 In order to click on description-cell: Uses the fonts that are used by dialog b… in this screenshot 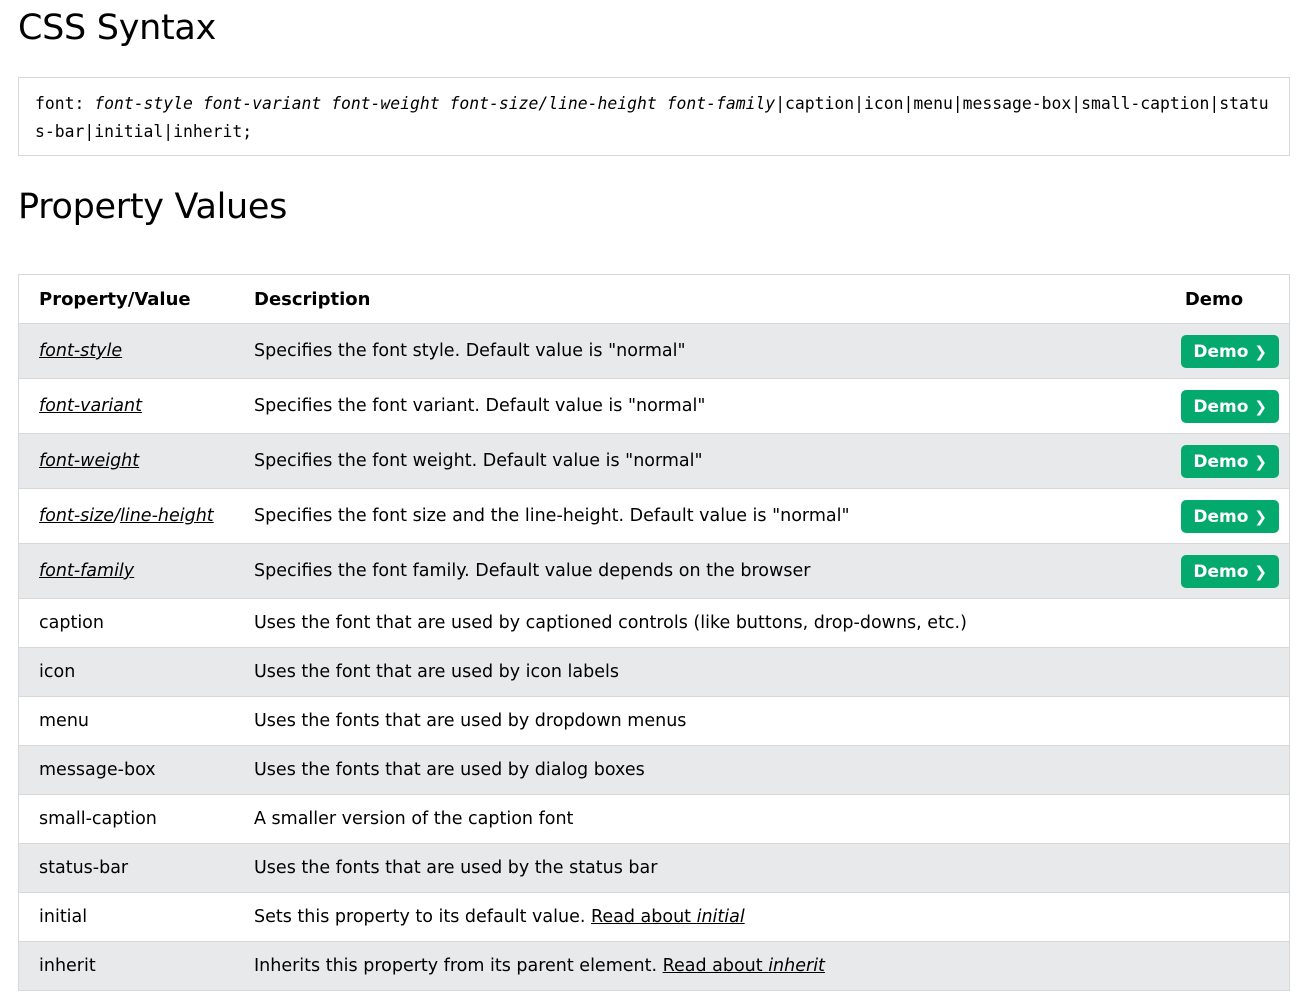, I will do `click(701, 770)`.